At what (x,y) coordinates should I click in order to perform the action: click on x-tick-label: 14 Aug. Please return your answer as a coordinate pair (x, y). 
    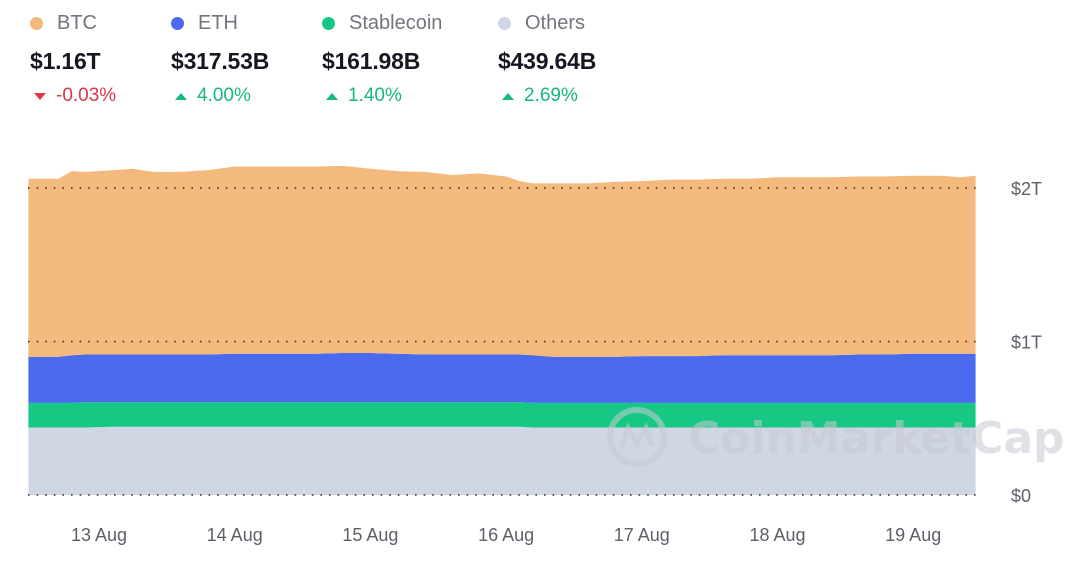
    Looking at the image, I should click on (235, 535).